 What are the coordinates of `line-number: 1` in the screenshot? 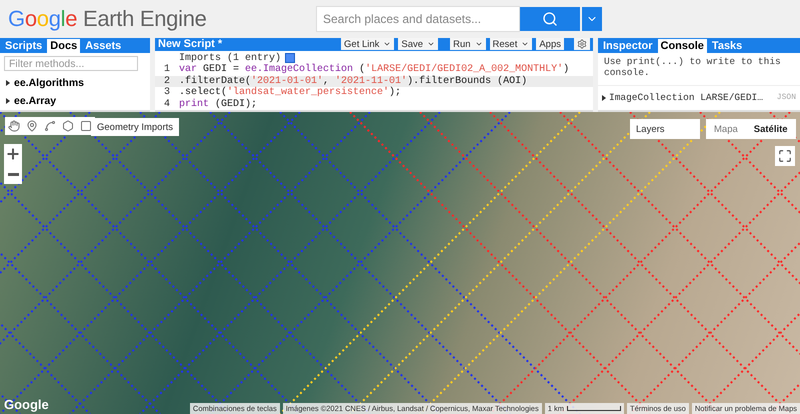 It's located at (166, 70).